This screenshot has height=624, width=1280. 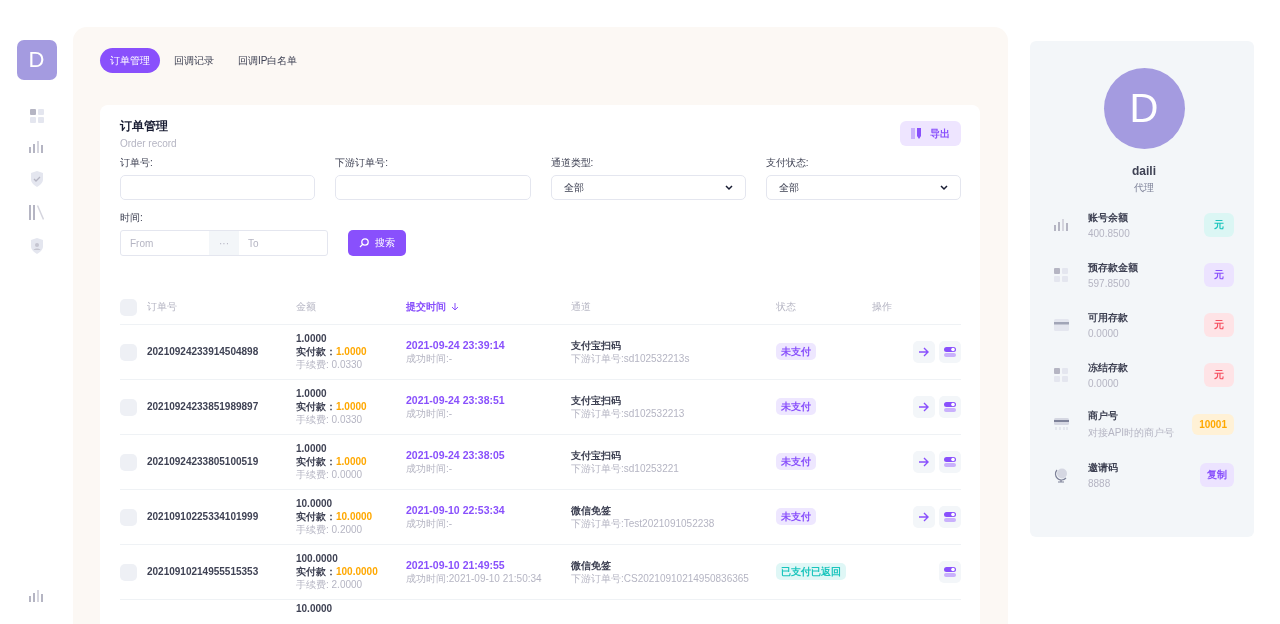 What do you see at coordinates (628, 413) in the screenshot?
I see `downstream-order: 下游订单号:sd102532213` at bounding box center [628, 413].